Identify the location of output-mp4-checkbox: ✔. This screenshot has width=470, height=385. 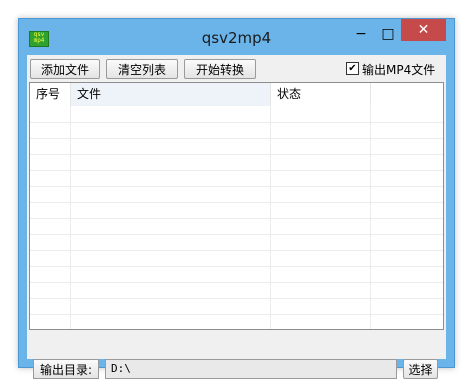
(352, 68).